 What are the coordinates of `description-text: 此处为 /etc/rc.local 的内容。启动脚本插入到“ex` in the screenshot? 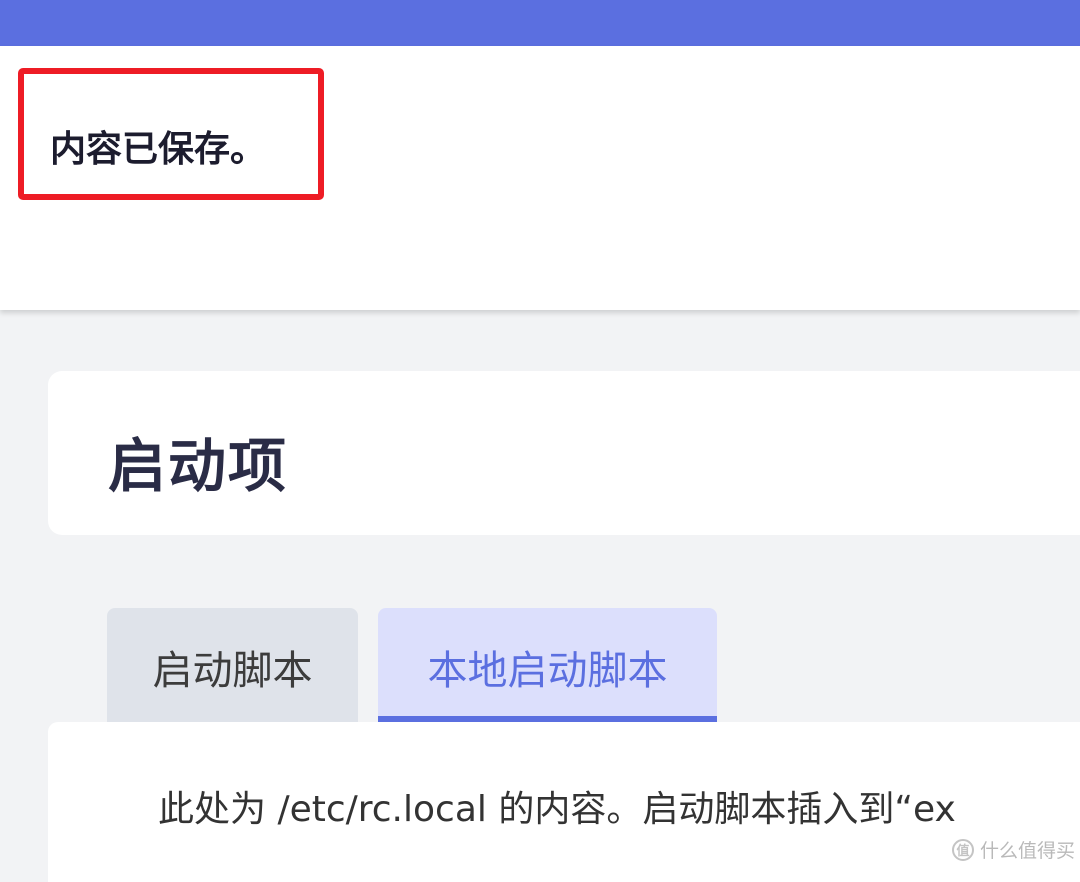 It's located at (557, 809).